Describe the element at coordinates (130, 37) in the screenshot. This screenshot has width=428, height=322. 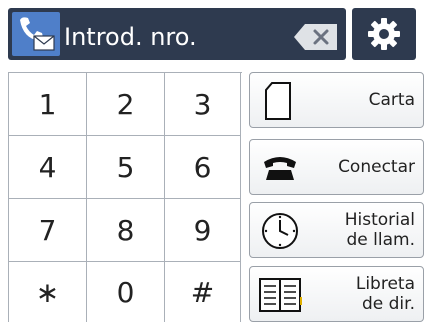
I see `number-entry-placeholder: Introd. nro.` at that location.